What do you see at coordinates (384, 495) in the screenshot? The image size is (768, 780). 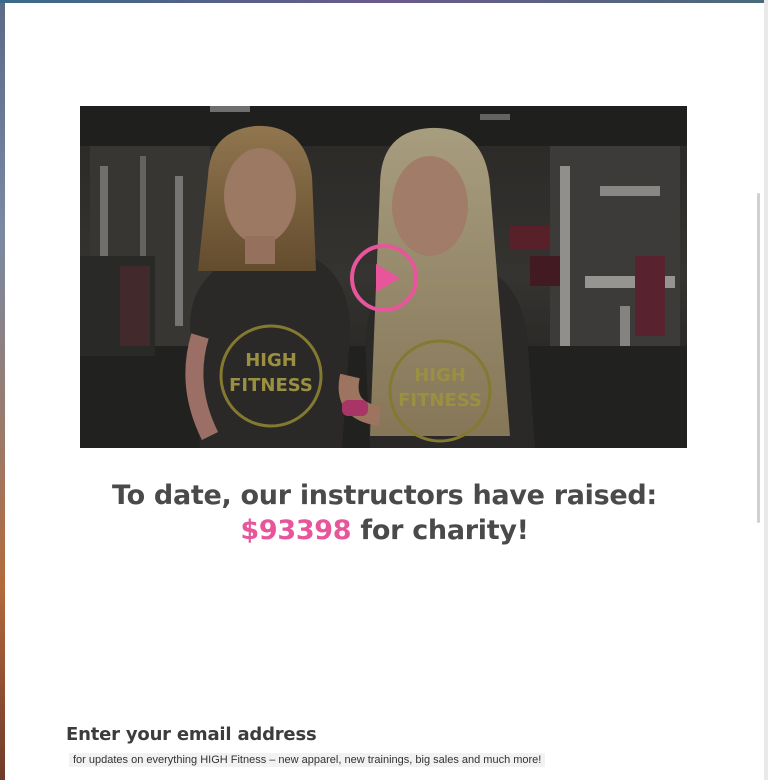 I see `charity-line-1: To date, our instructors have raised:` at bounding box center [384, 495].